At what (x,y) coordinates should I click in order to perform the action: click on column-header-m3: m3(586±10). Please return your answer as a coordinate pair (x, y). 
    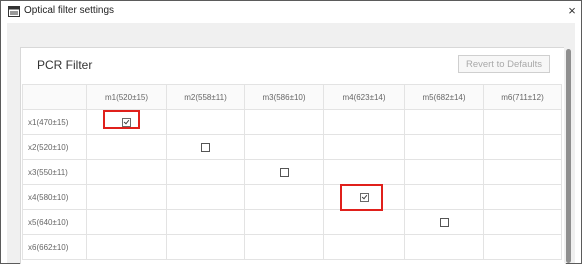
    Looking at the image, I should click on (284, 97).